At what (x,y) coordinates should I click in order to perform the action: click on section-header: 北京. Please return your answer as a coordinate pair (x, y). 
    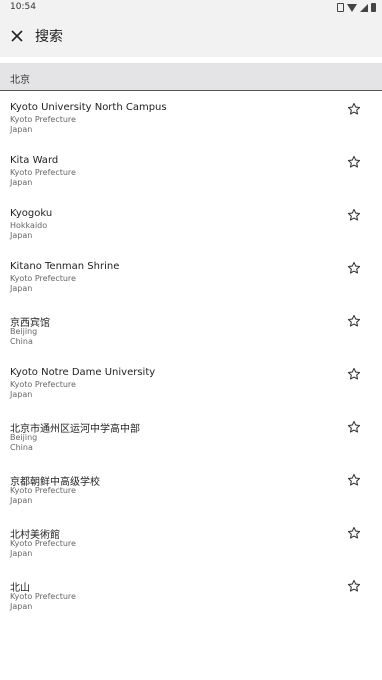
    Looking at the image, I should click on (191, 77).